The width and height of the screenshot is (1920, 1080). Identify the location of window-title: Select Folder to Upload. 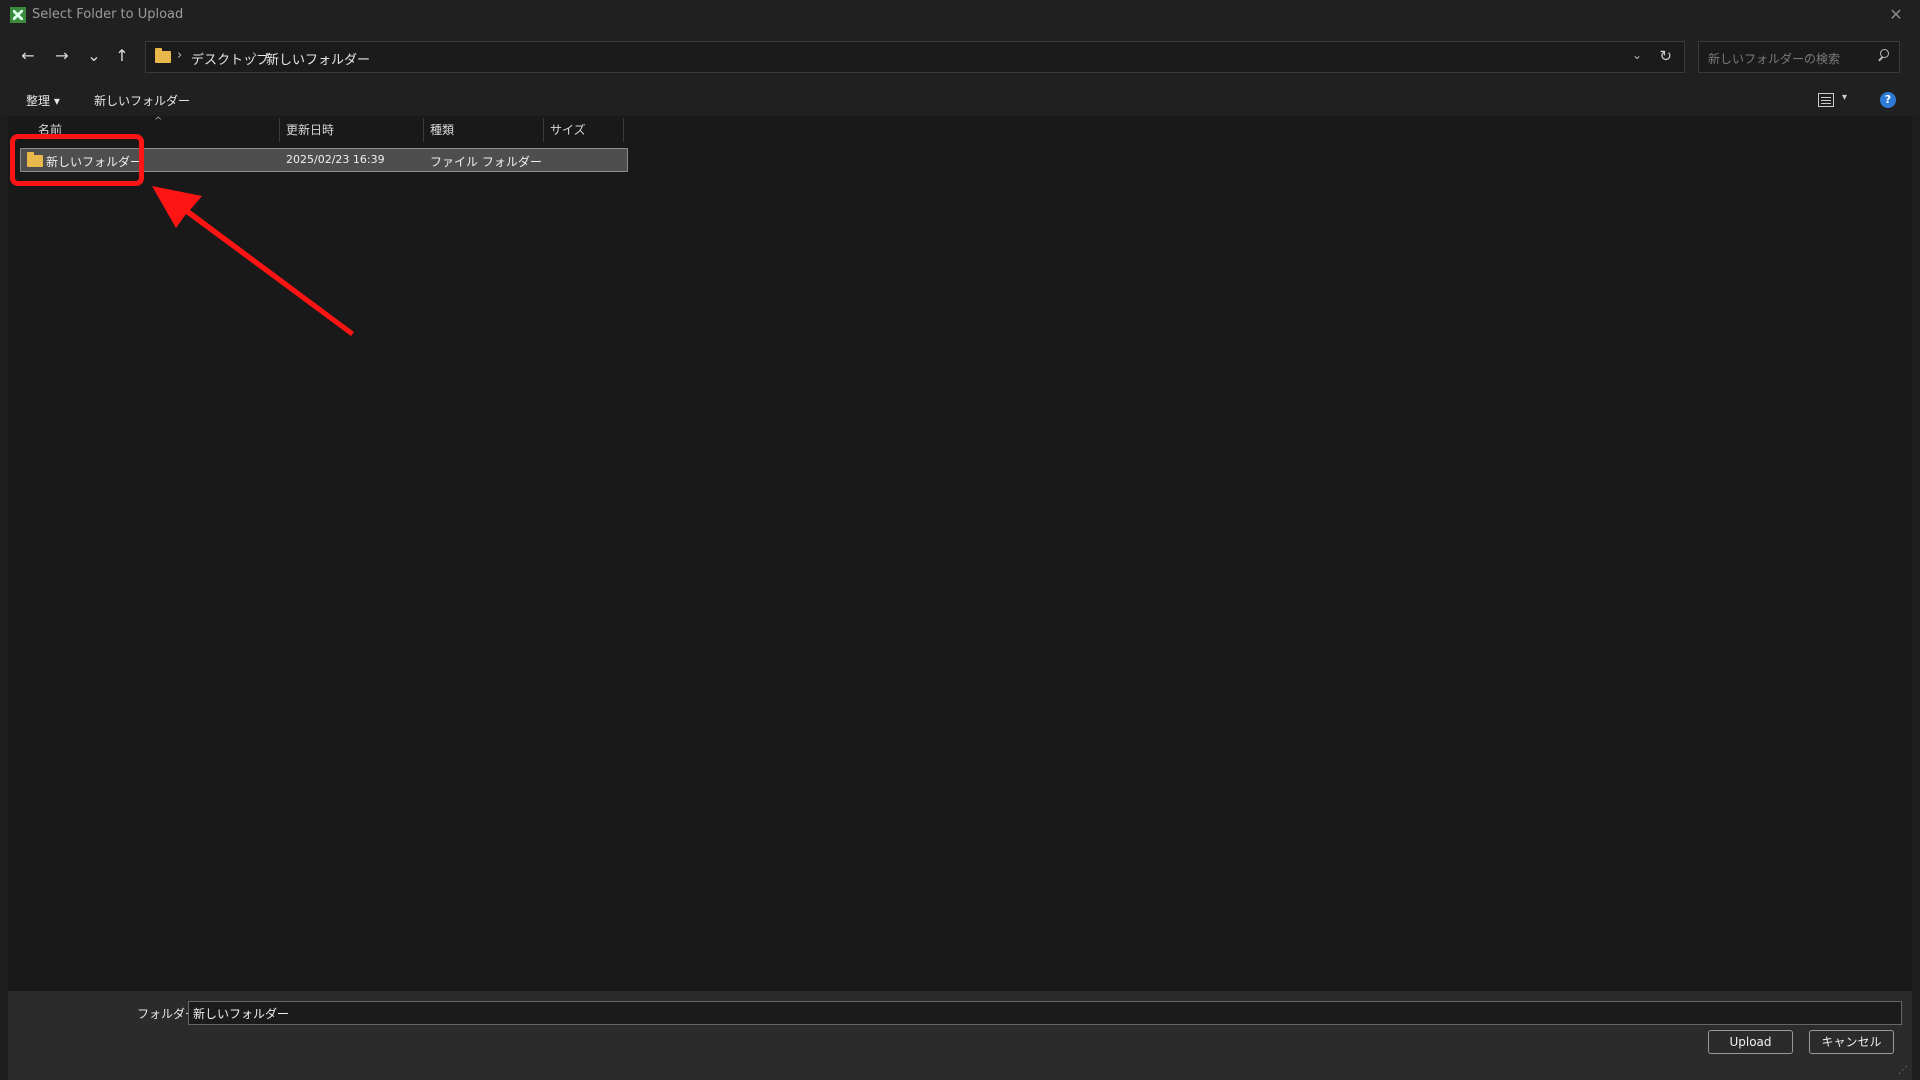
(108, 14).